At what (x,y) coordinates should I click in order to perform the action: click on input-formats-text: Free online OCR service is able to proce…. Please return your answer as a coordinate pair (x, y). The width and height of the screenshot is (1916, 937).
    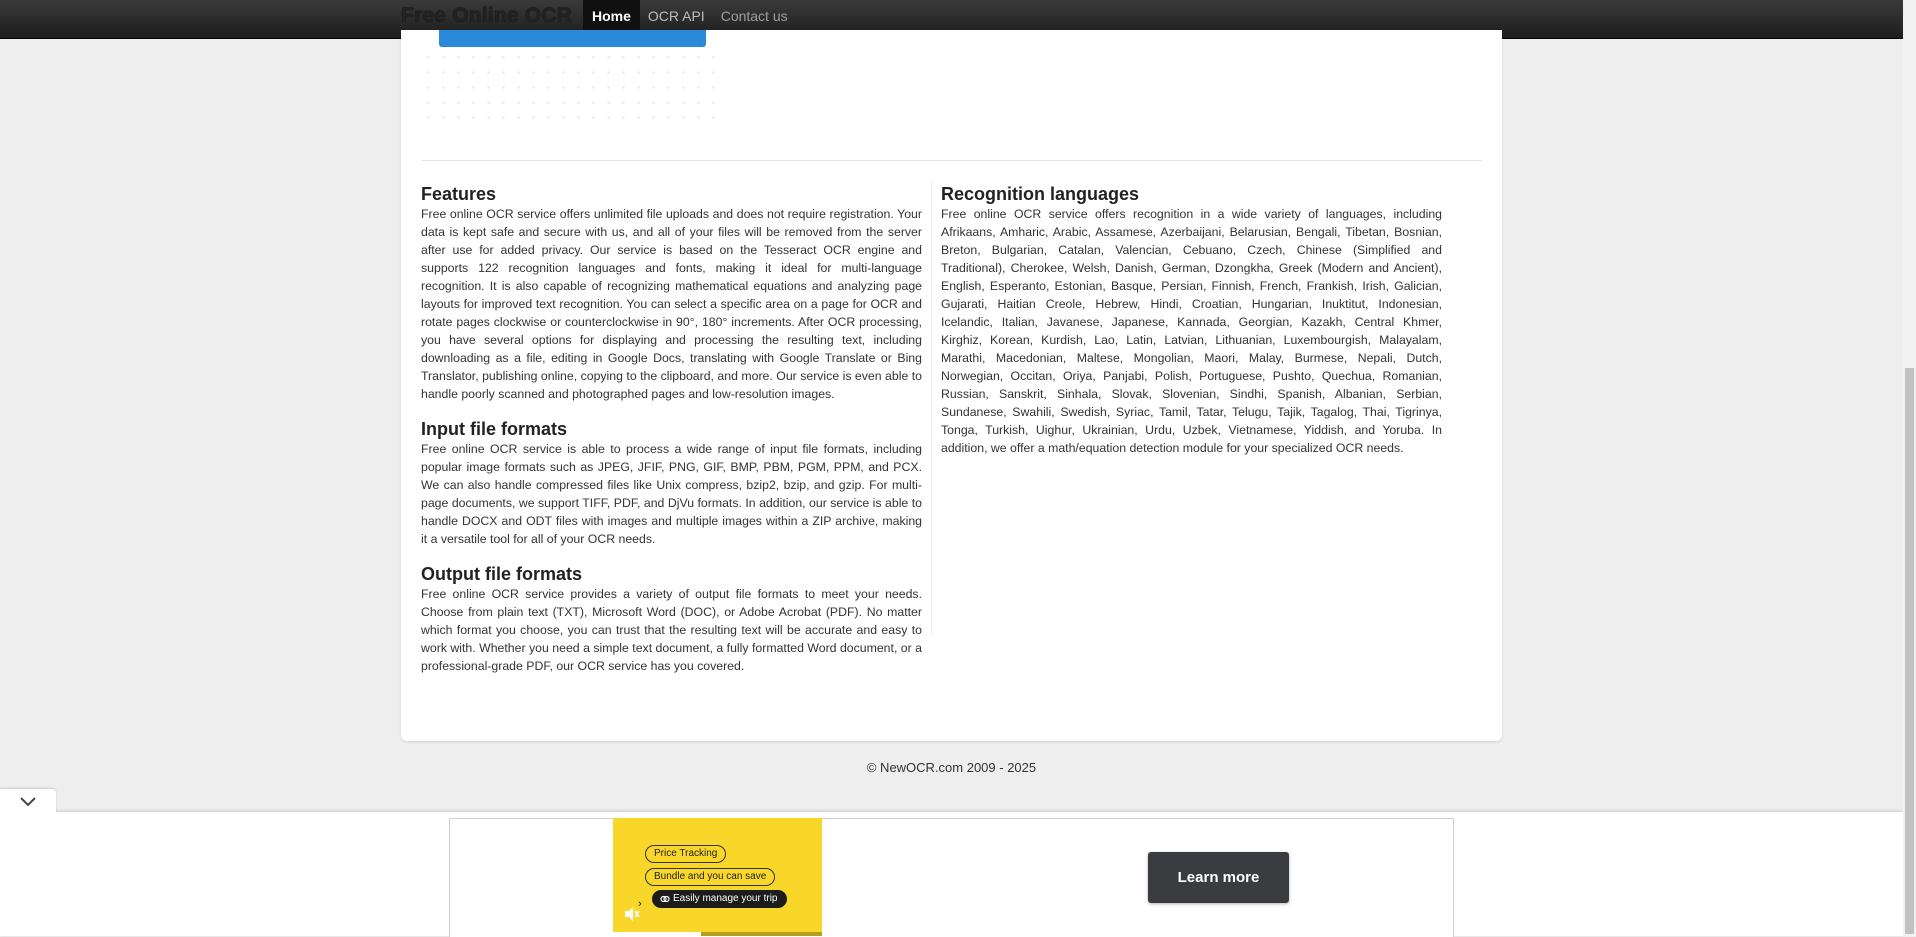
    Looking at the image, I should click on (671, 494).